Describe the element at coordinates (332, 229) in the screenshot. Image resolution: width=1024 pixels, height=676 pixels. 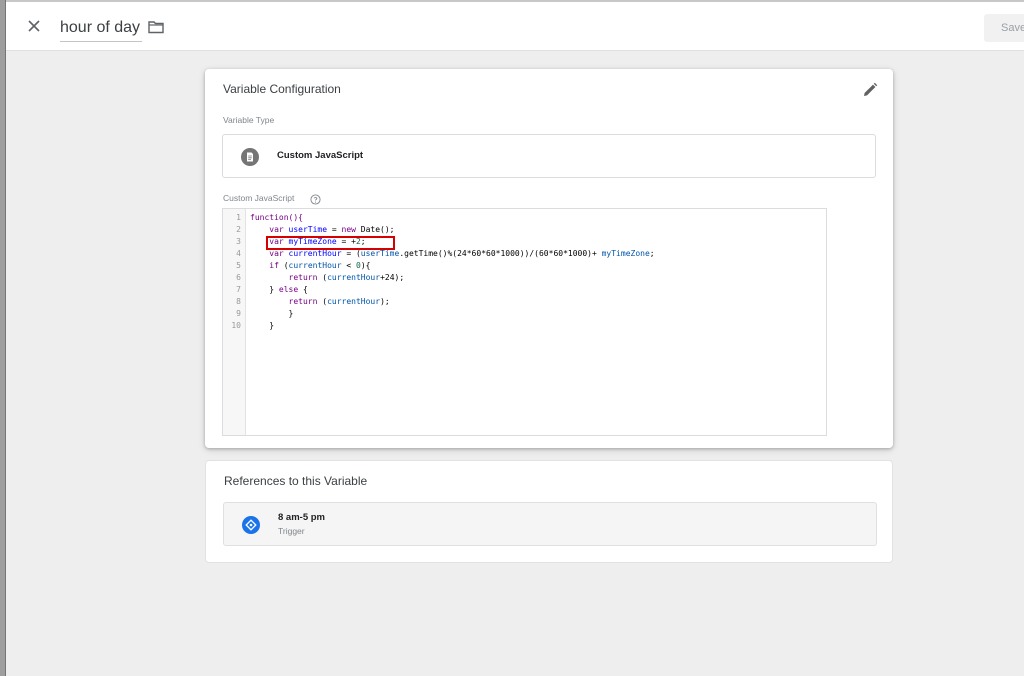
I see `code-line-2: var userTime = new Date();` at that location.